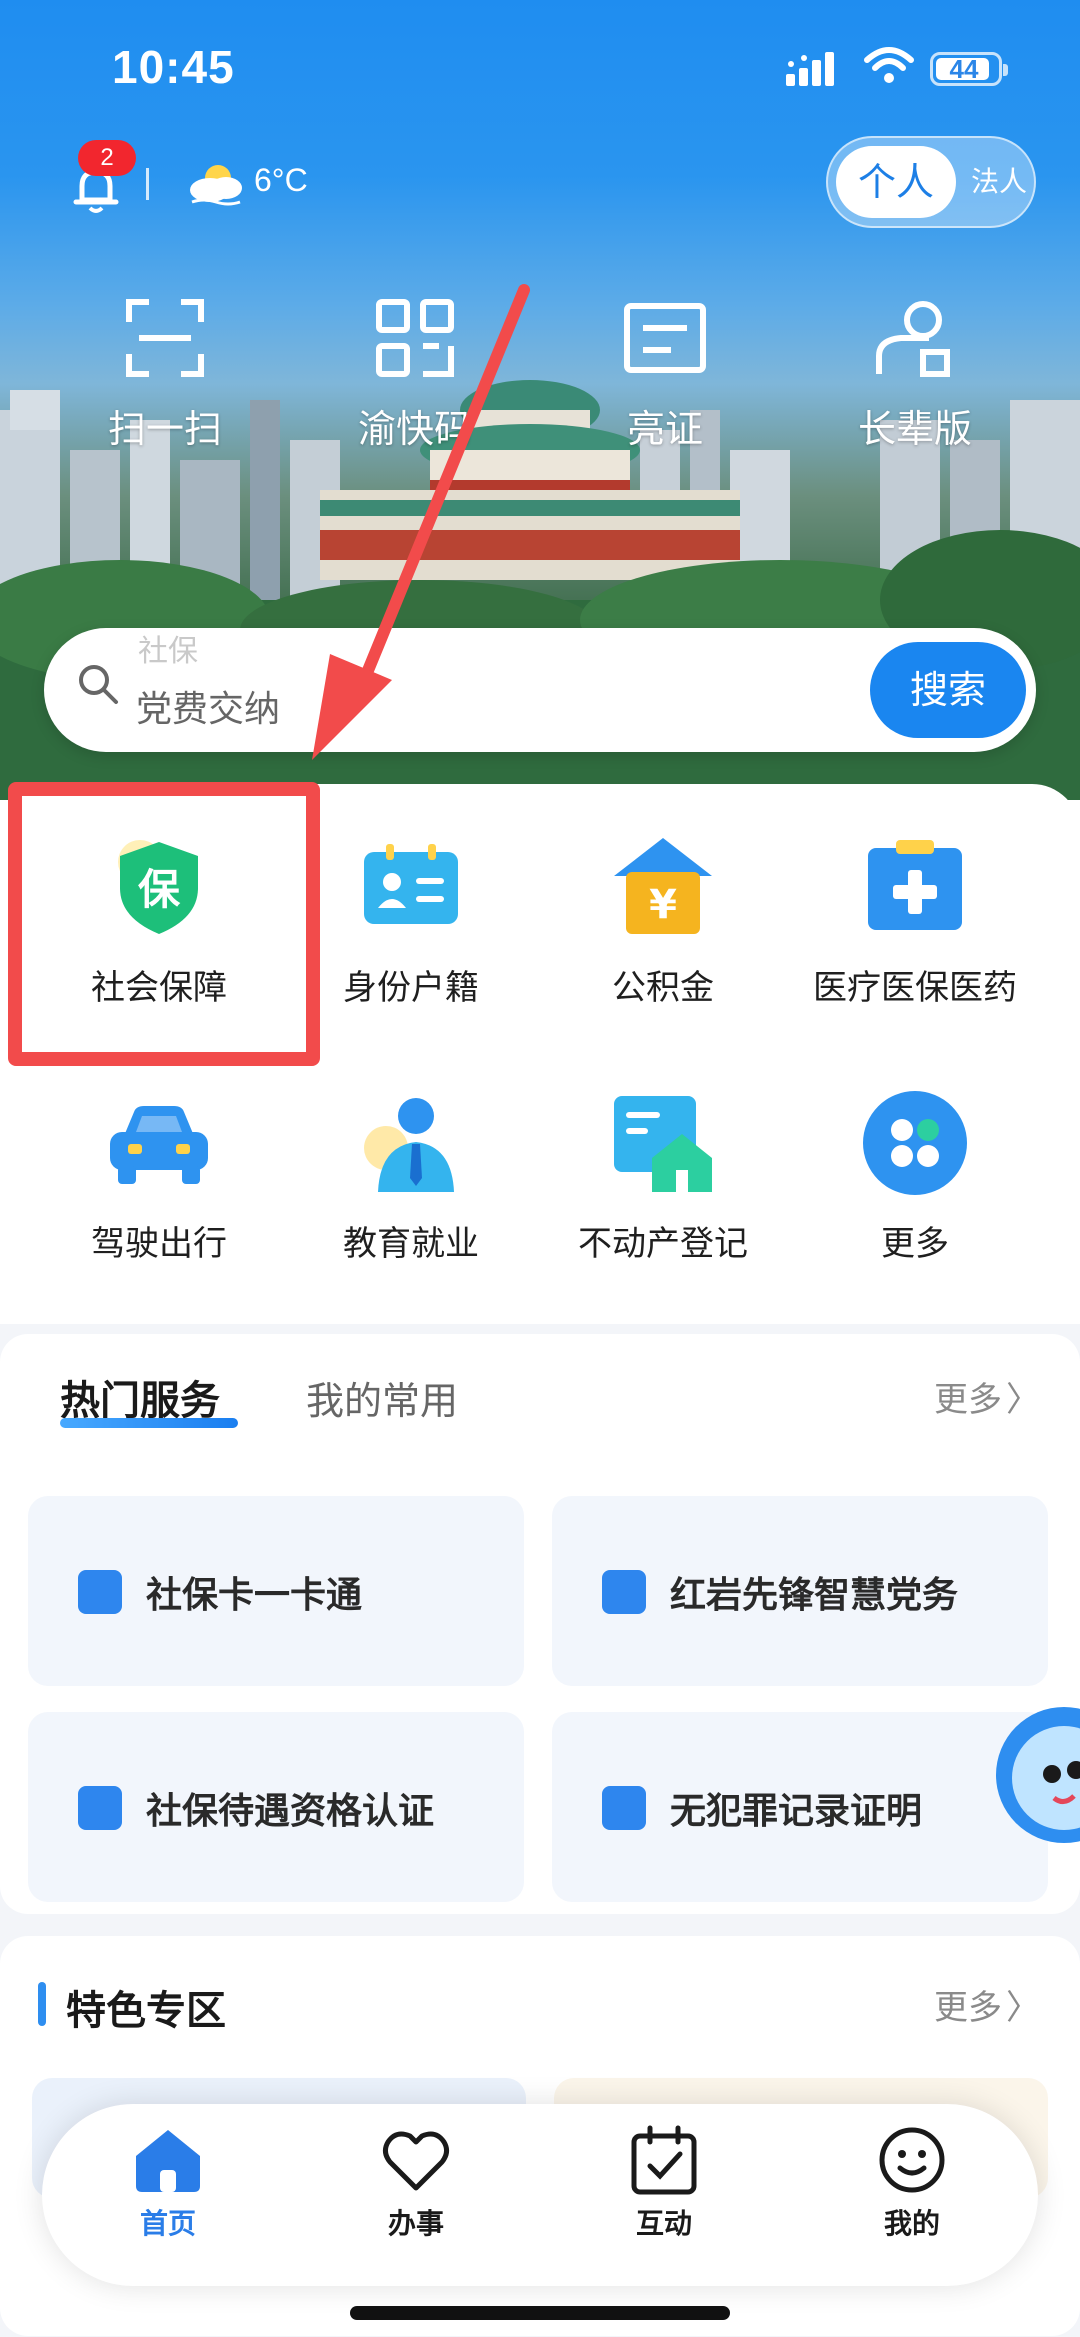 The width and height of the screenshot is (1080, 2337). What do you see at coordinates (663, 988) in the screenshot?
I see `service-label: 公积金` at bounding box center [663, 988].